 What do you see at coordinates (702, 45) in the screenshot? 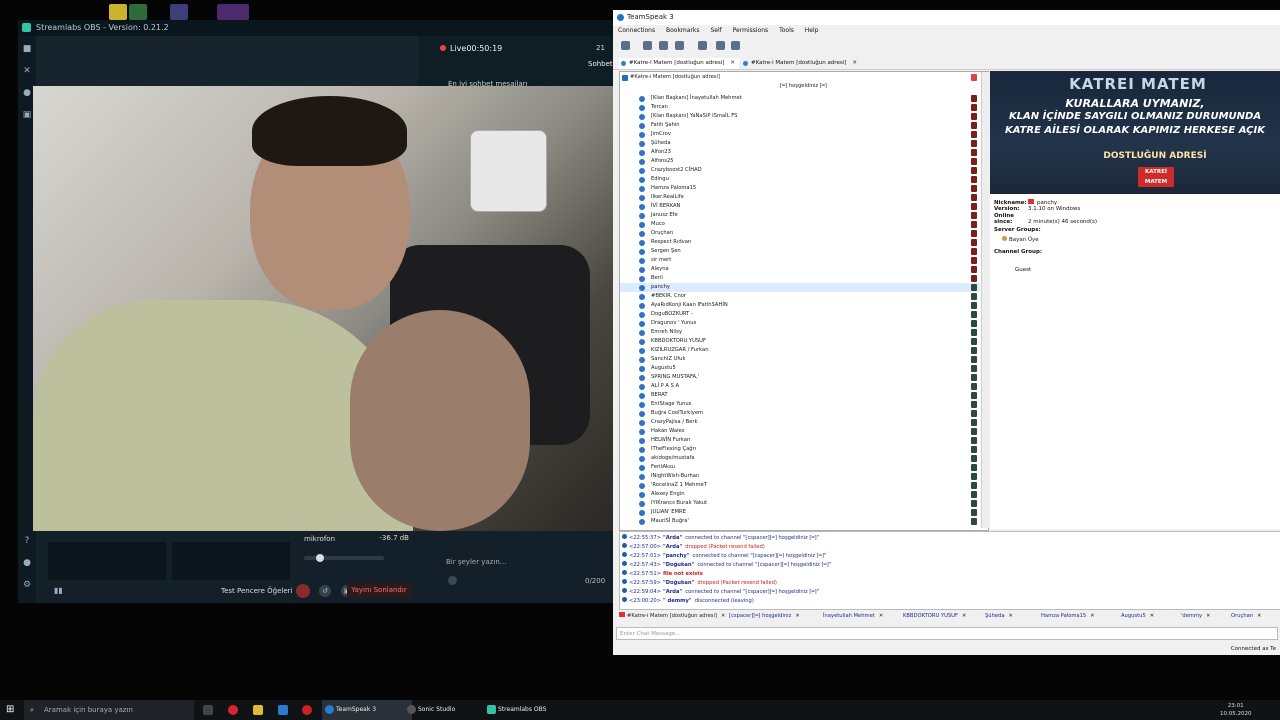
I see `mute-speakers-icon` at bounding box center [702, 45].